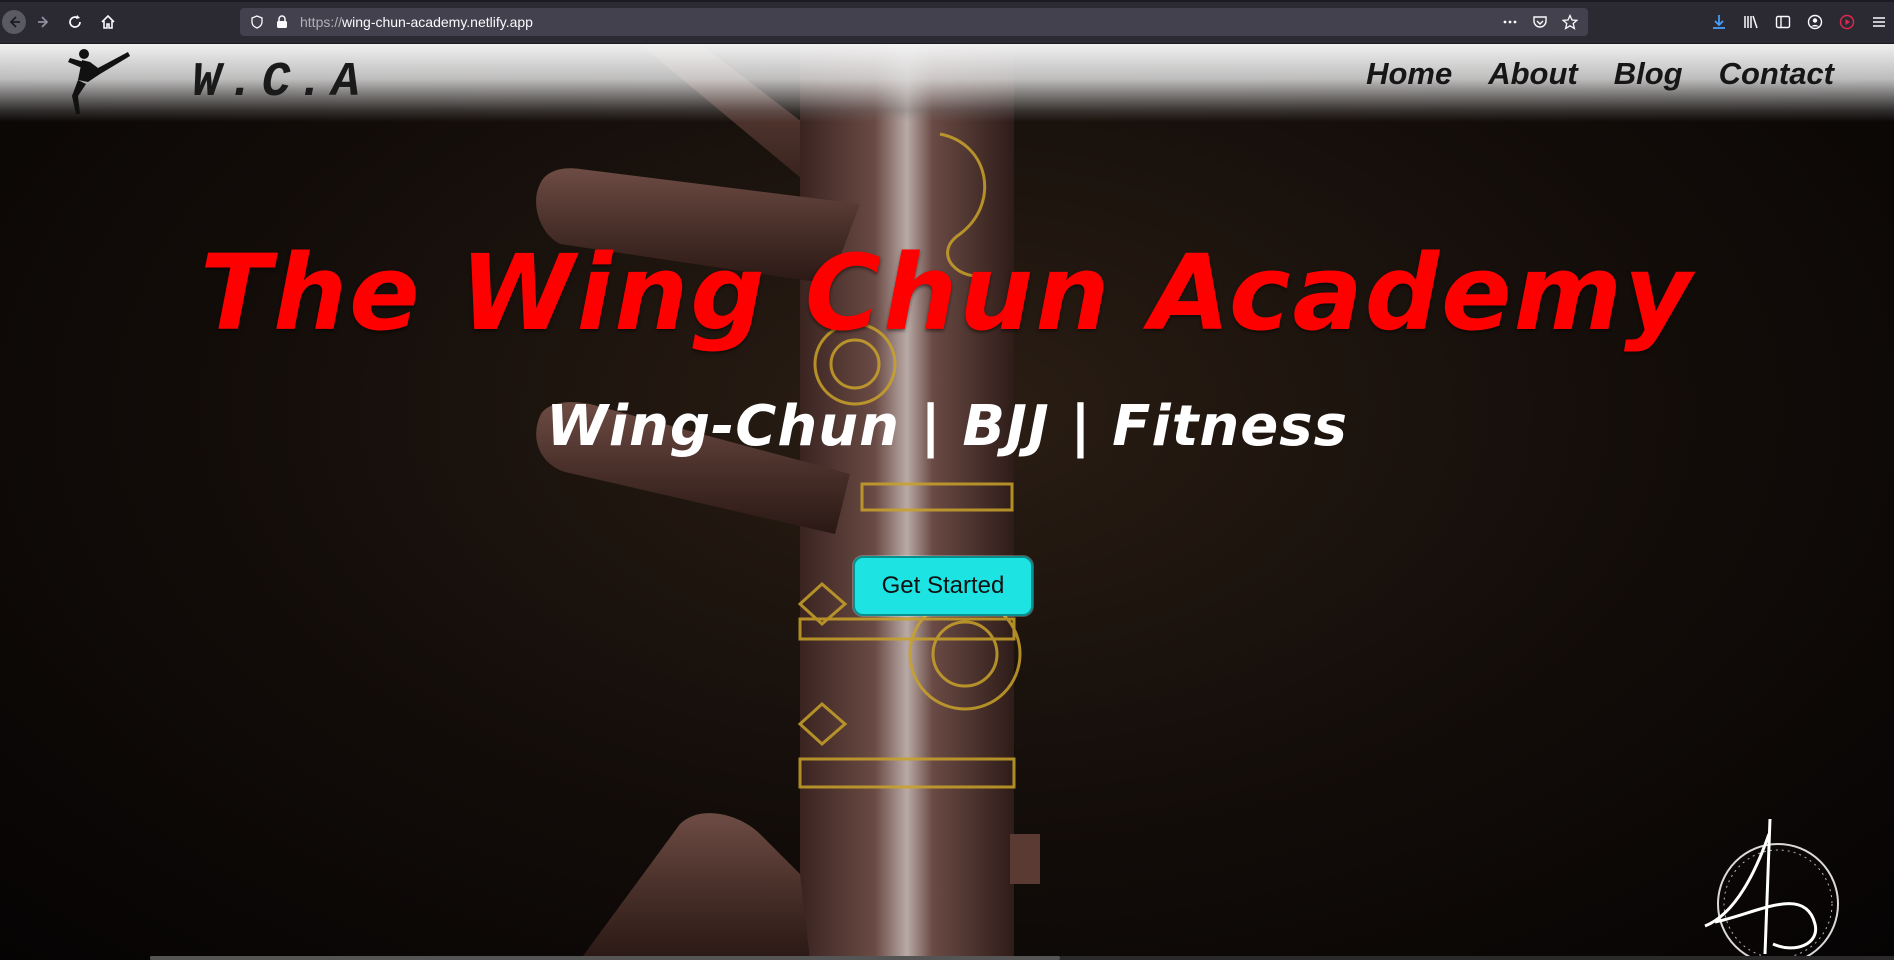  I want to click on site-header: W.C.A Home About Blog Contact, so click(947, 83).